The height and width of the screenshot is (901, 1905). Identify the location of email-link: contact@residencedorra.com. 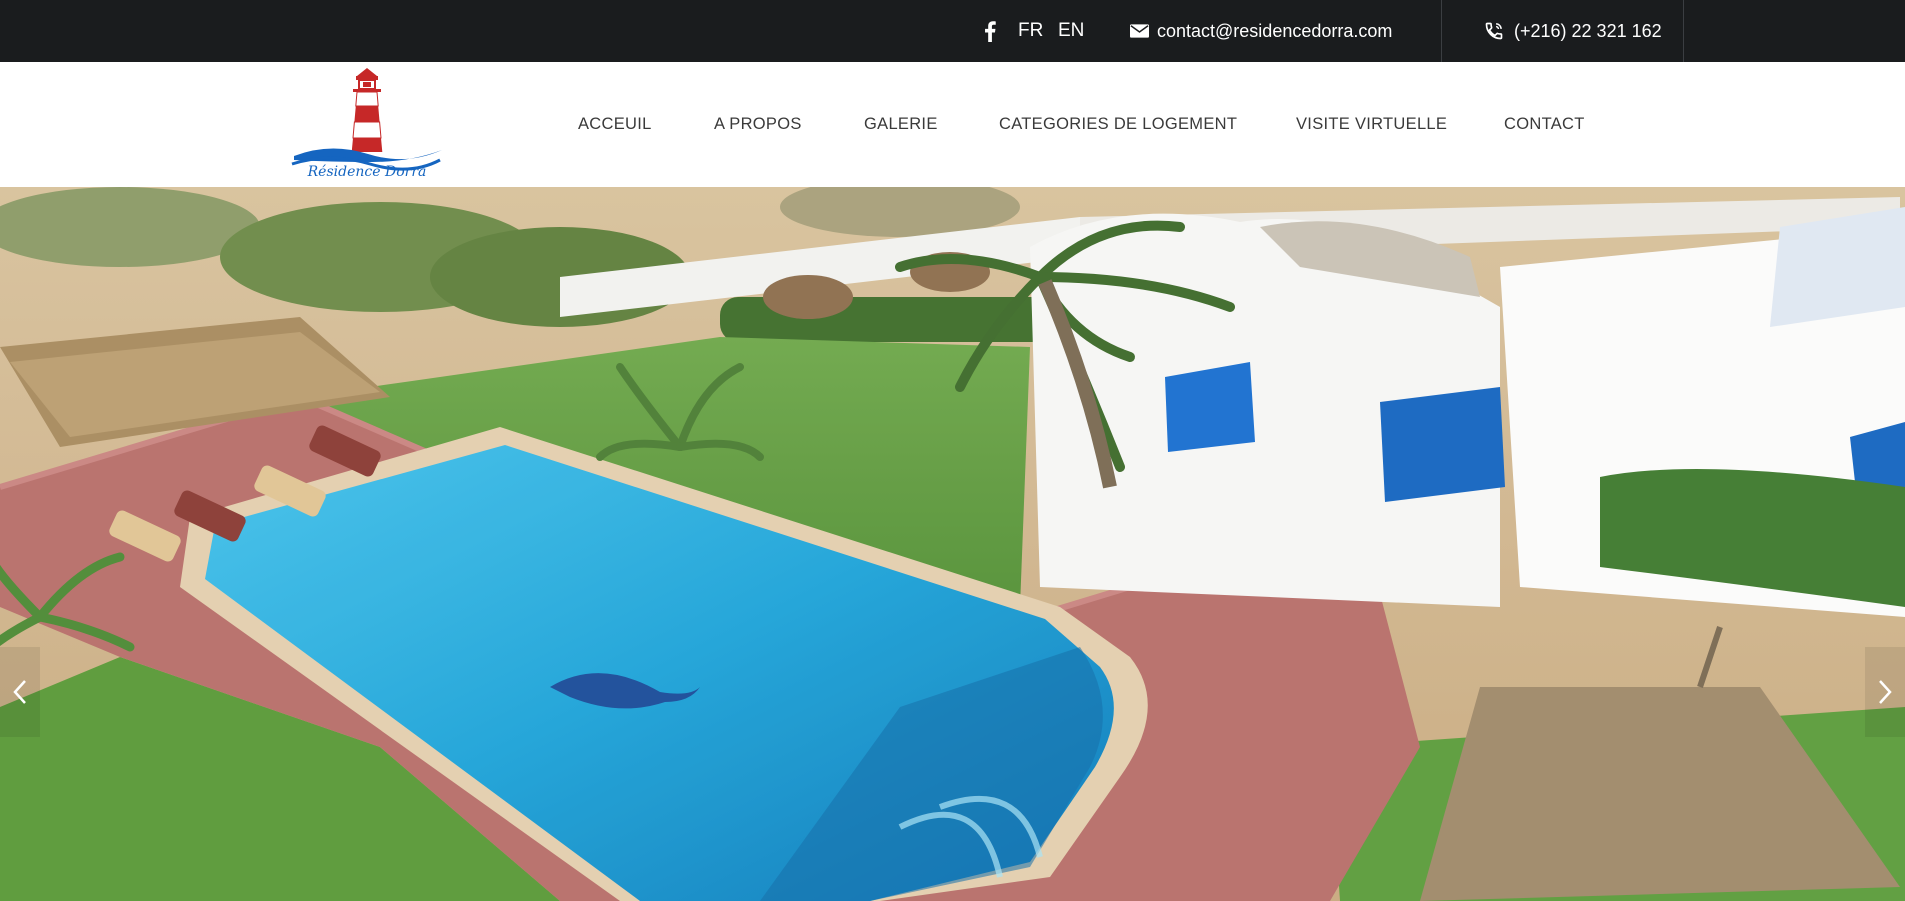
(1261, 31).